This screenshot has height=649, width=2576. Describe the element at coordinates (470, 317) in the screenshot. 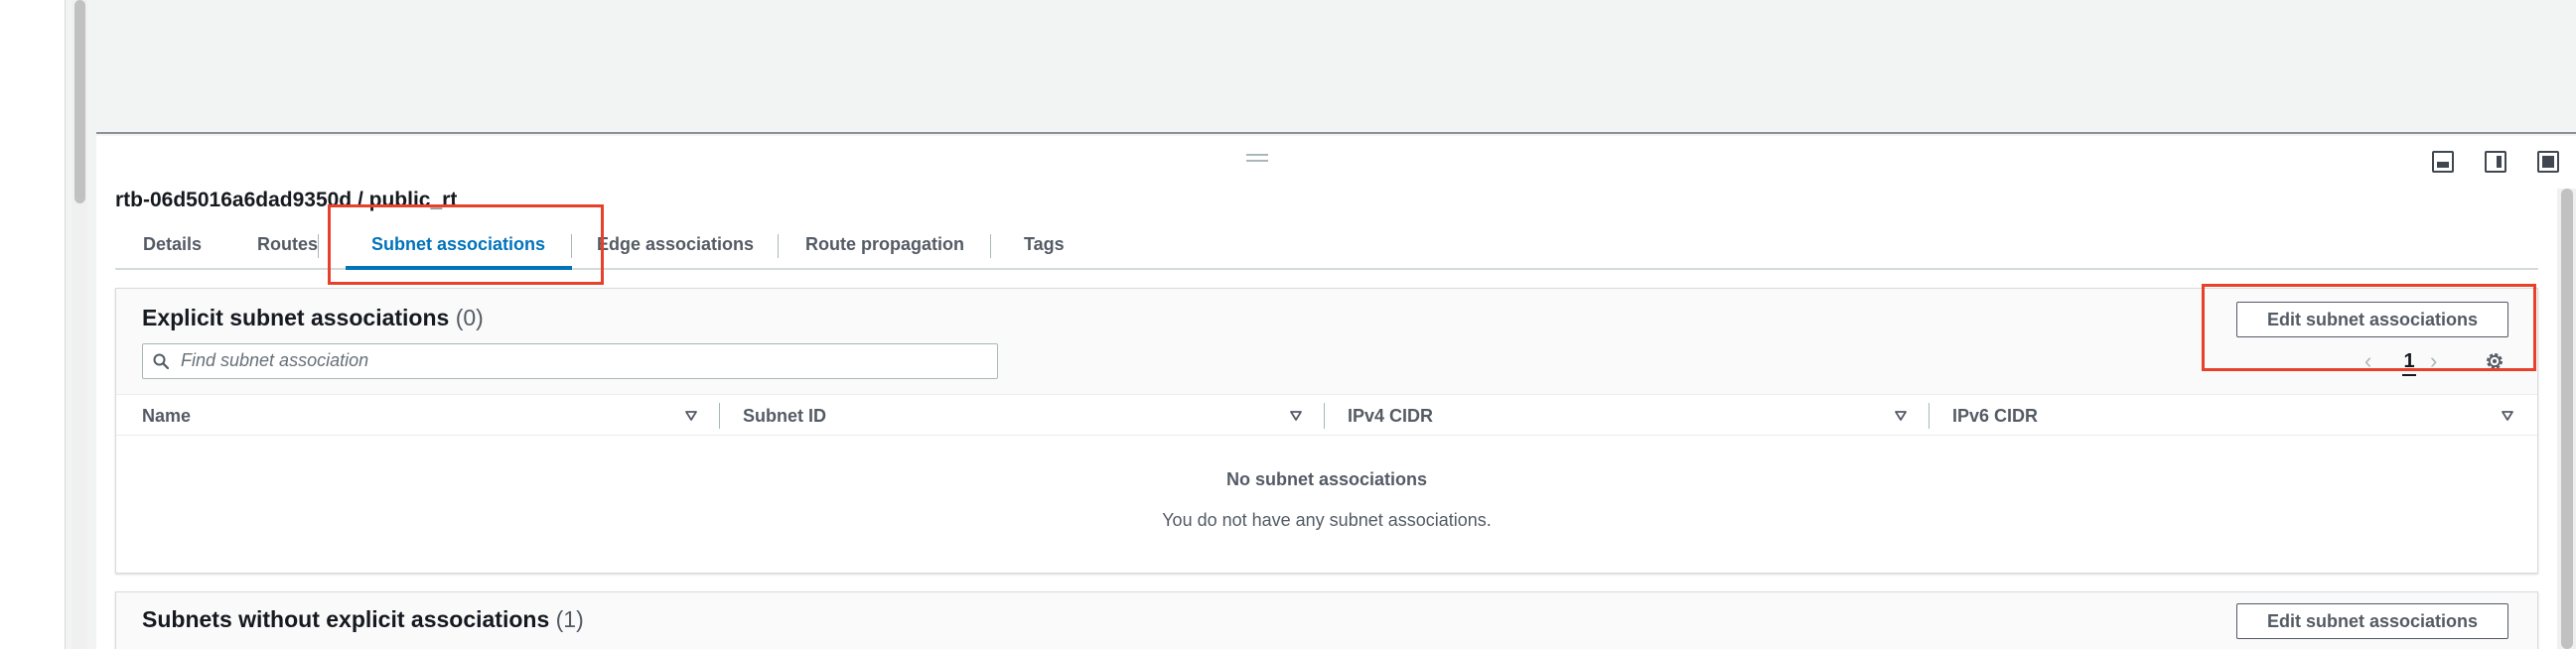

I see `explicit-associations-count: (0)` at that location.